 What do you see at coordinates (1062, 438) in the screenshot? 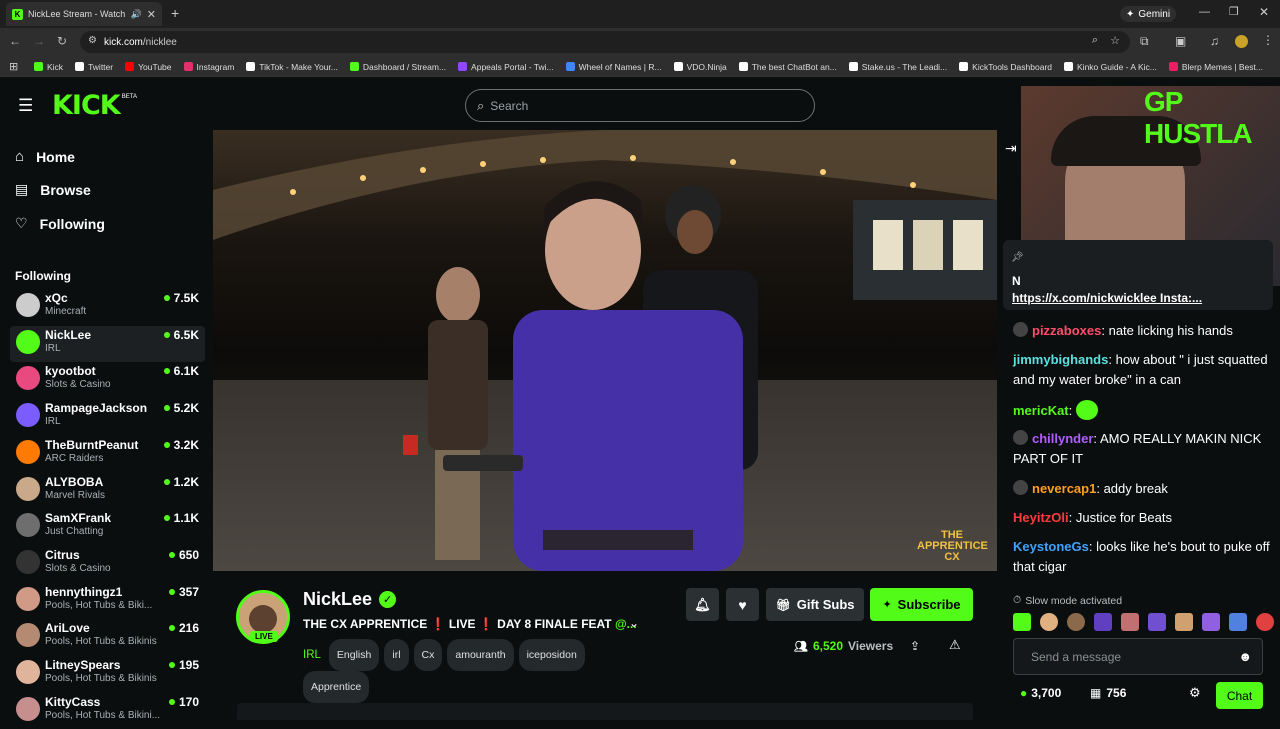
I see `chat-username: chillynder` at bounding box center [1062, 438].